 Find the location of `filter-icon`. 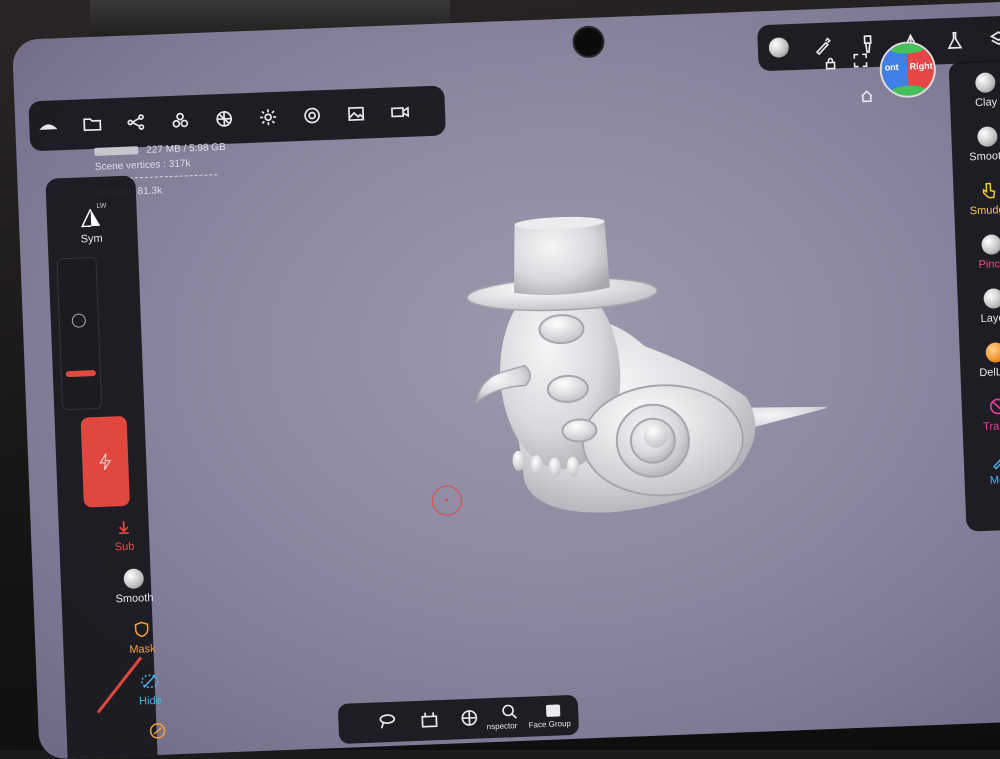

filter-icon is located at coordinates (157, 731).